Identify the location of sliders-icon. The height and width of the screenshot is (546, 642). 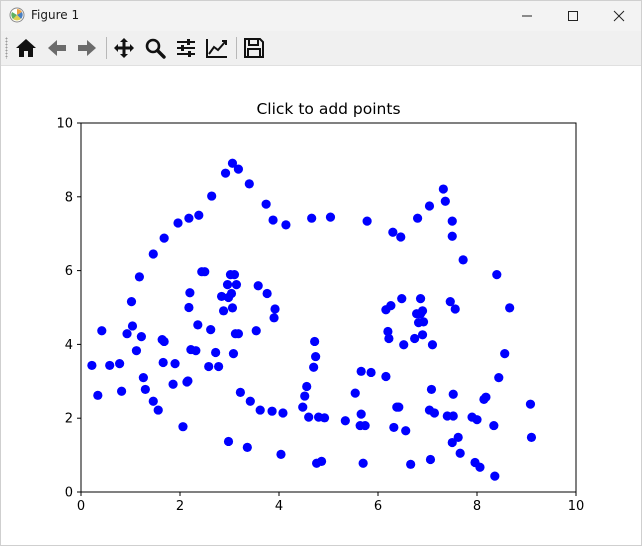
(186, 48).